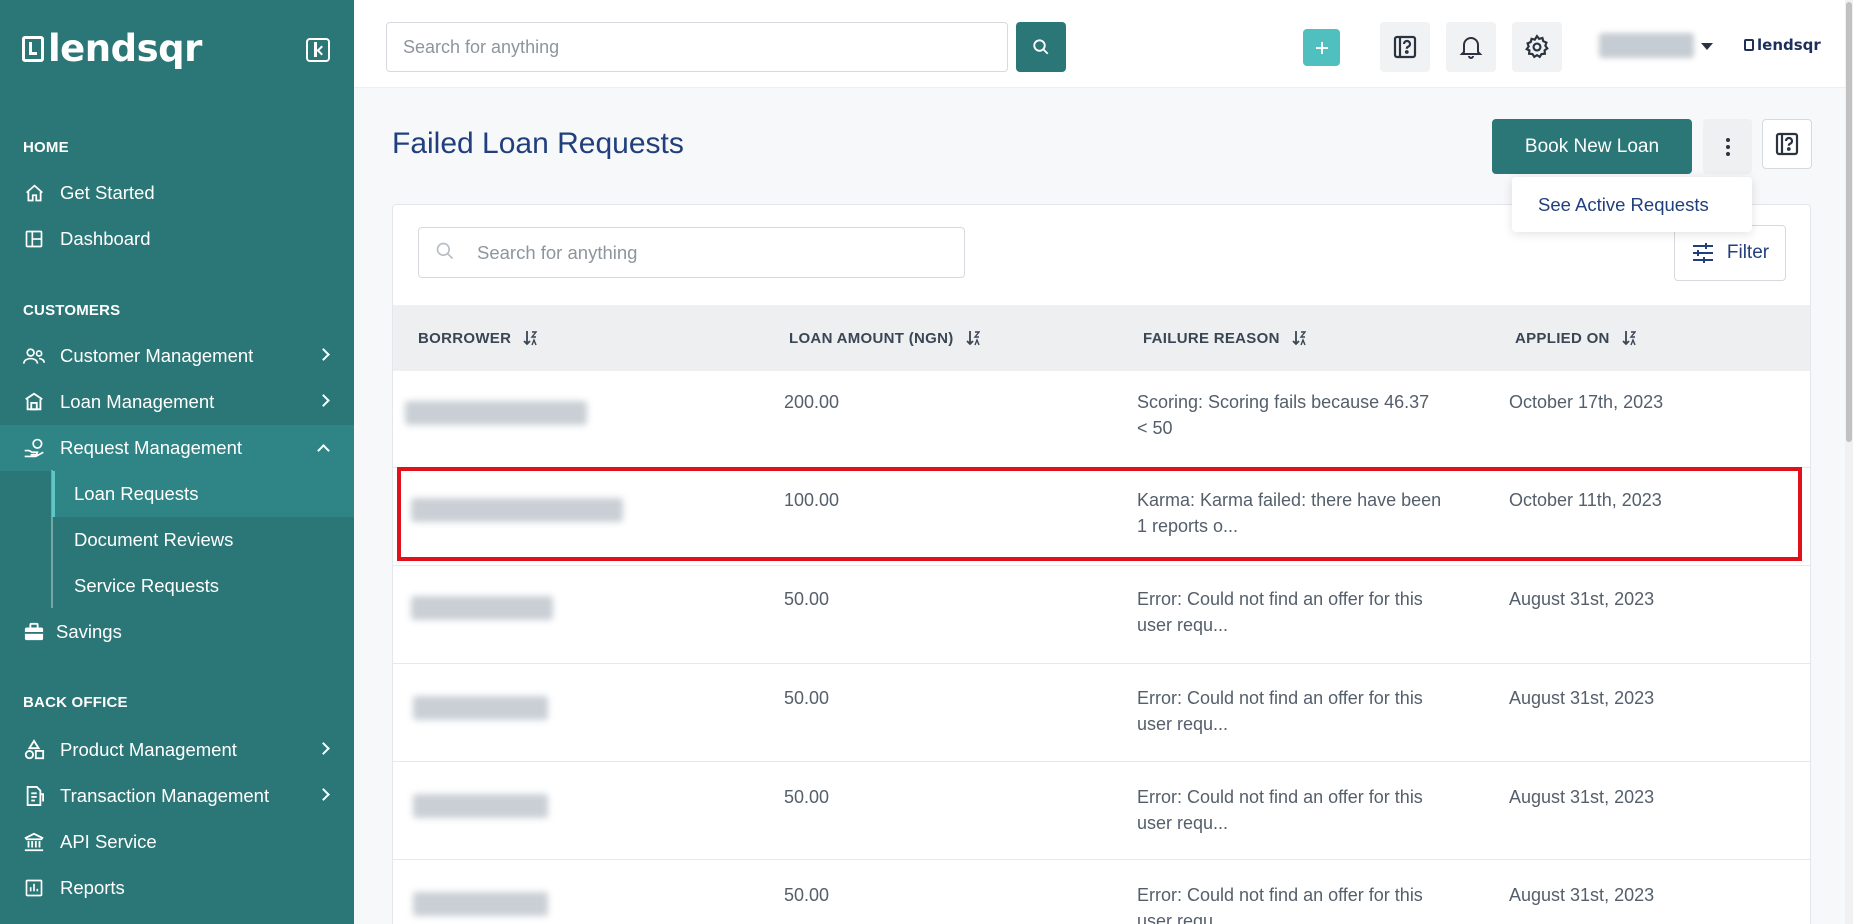 Image resolution: width=1853 pixels, height=924 pixels. I want to click on column-header-label: LOAN AMOUNT (NGN), so click(871, 338).